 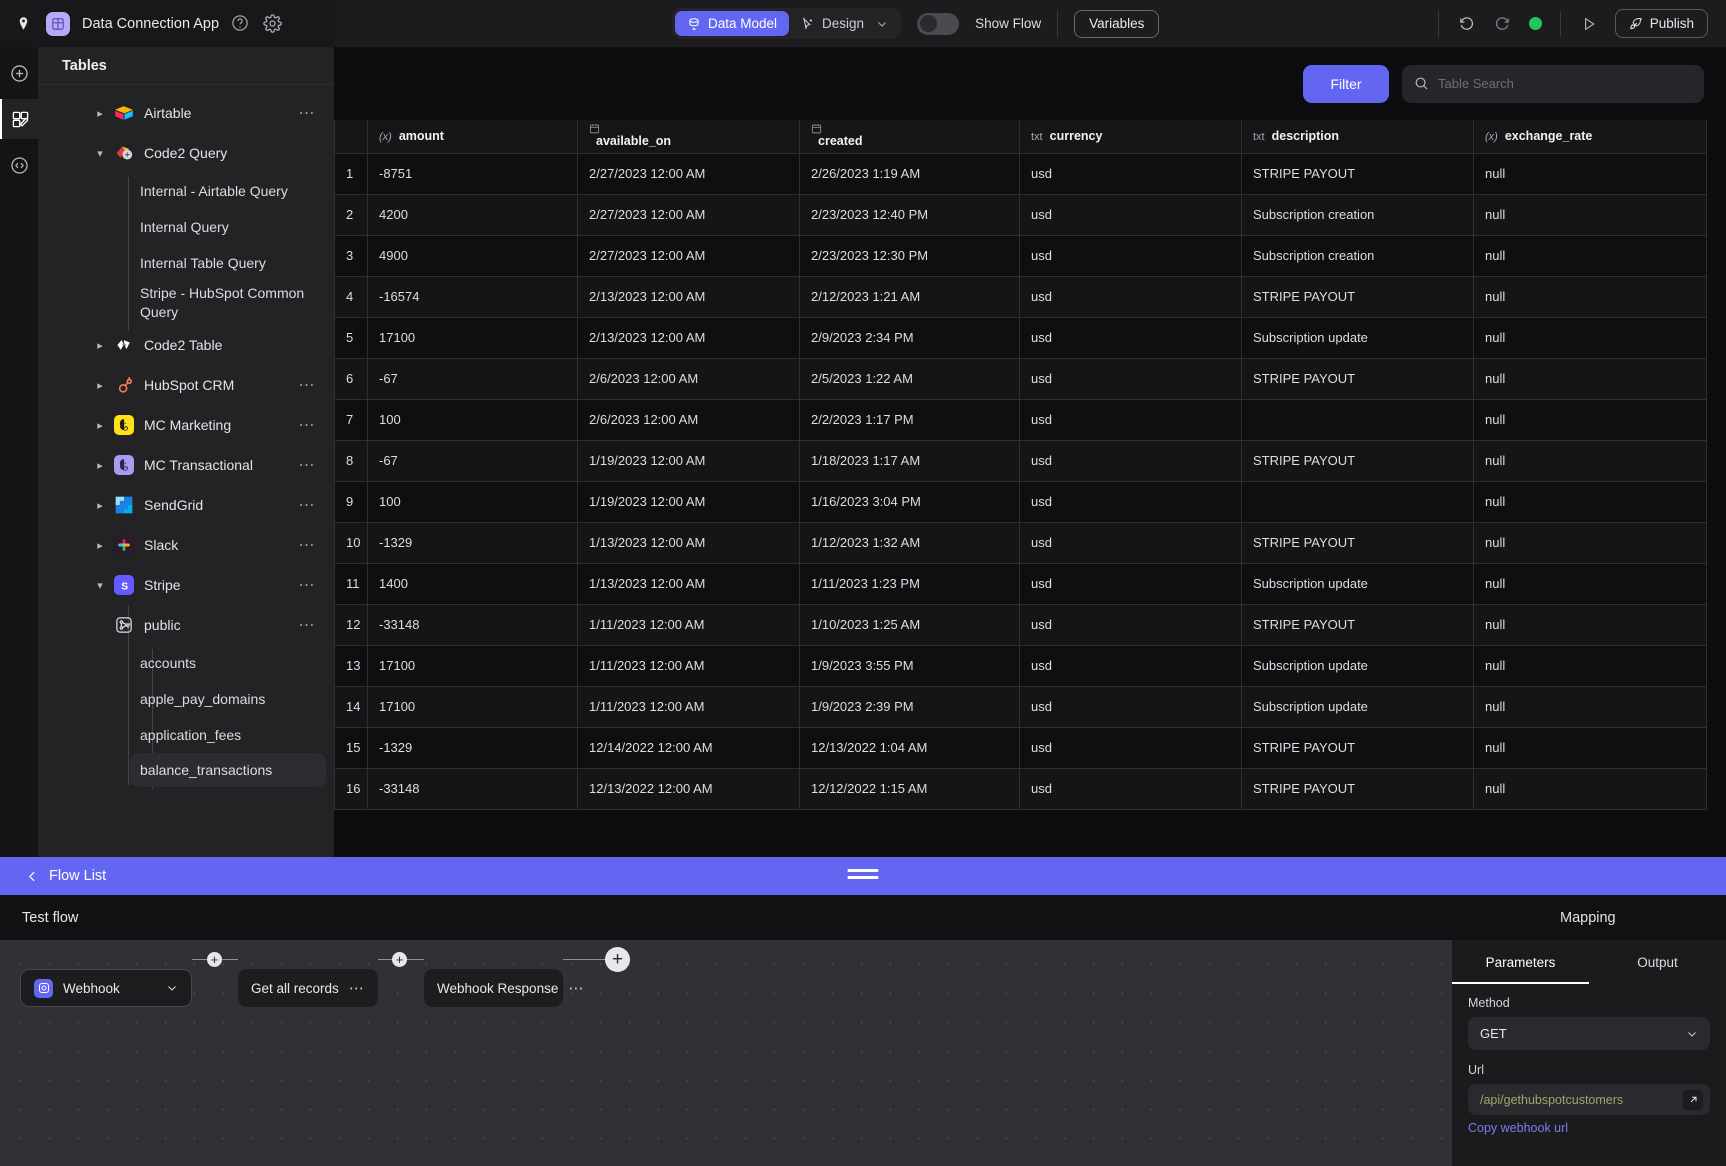 I want to click on open-external-icon, so click(x=1693, y=1099).